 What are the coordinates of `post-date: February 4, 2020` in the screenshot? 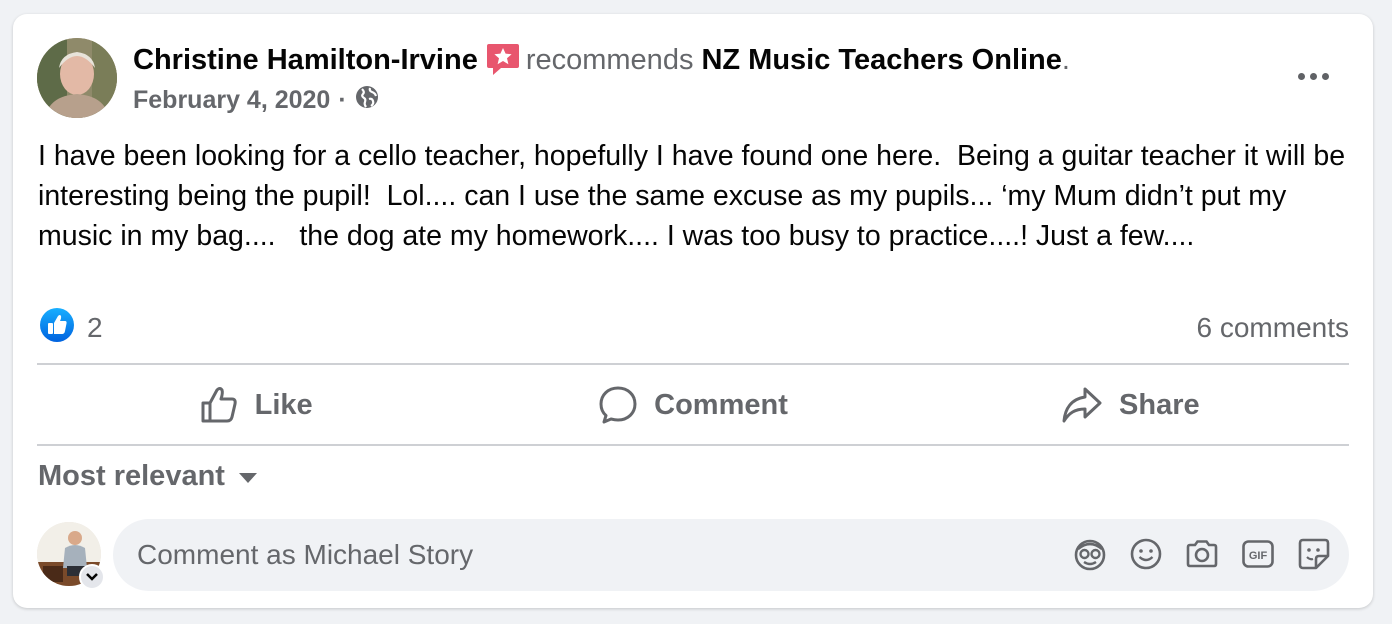 It's located at (231, 100).